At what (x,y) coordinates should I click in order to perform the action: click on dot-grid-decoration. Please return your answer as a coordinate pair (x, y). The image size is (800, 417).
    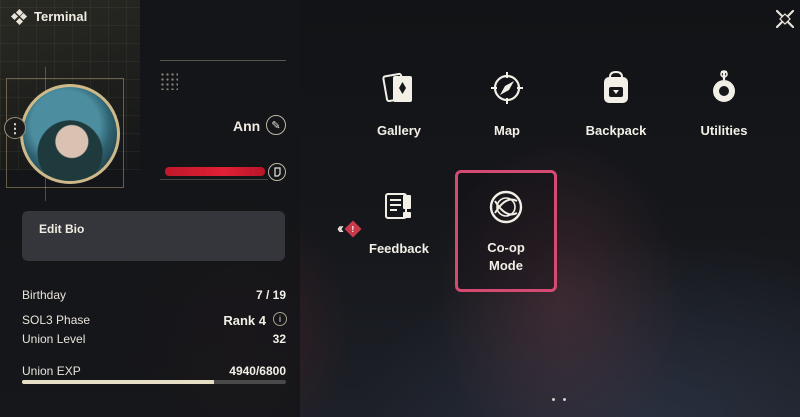
    Looking at the image, I should click on (169, 81).